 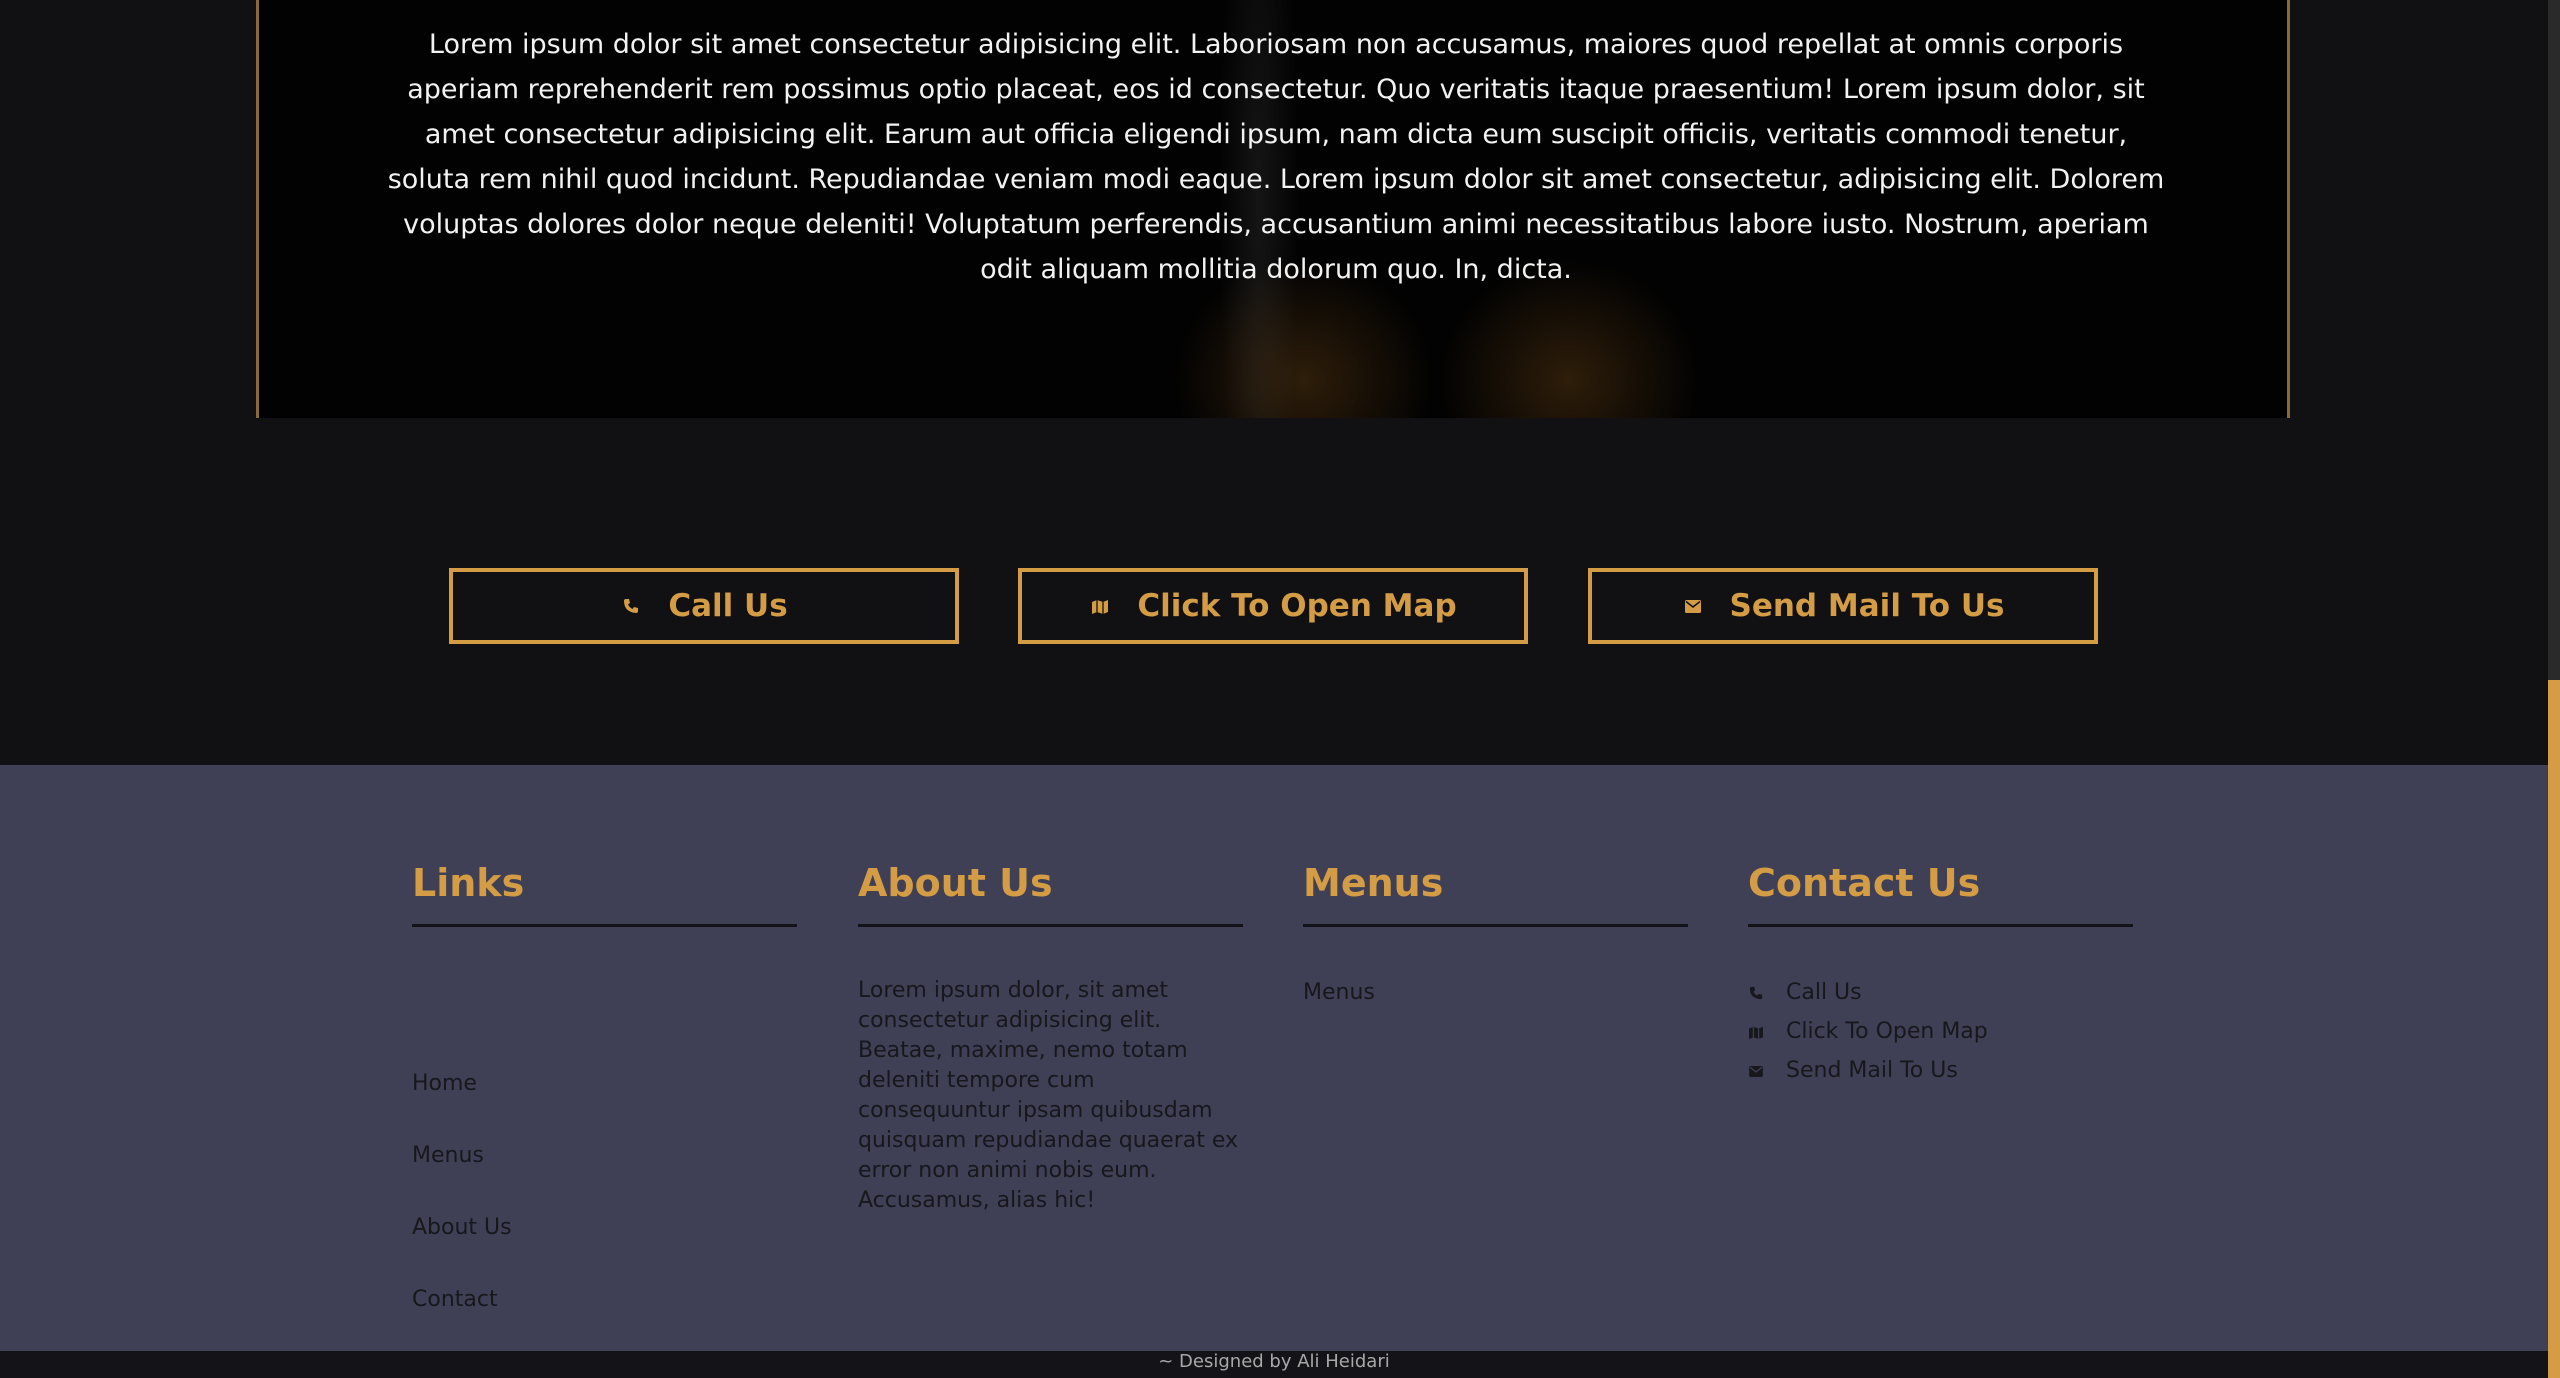 I want to click on footer-contact-mail: Send Mail To Us, so click(x=1853, y=1071).